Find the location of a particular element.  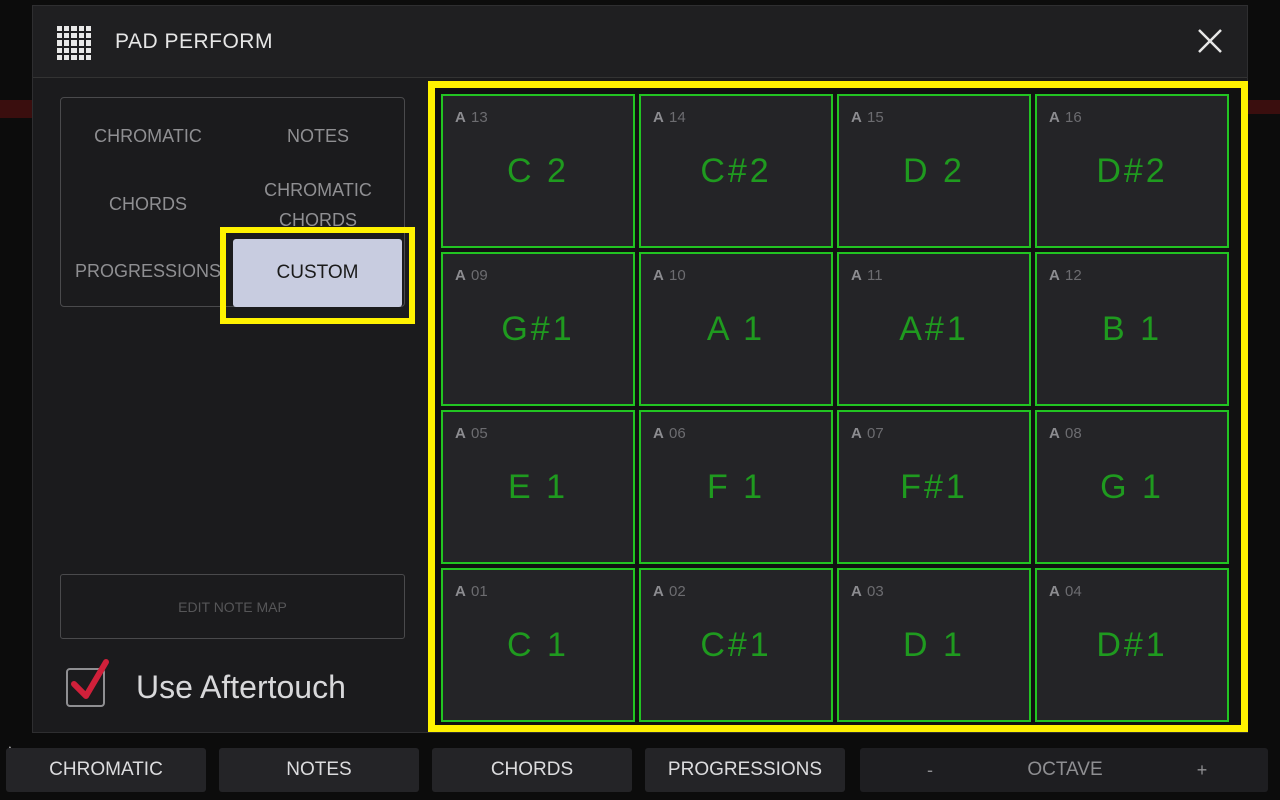

pad-note: A#1 is located at coordinates (934, 329).